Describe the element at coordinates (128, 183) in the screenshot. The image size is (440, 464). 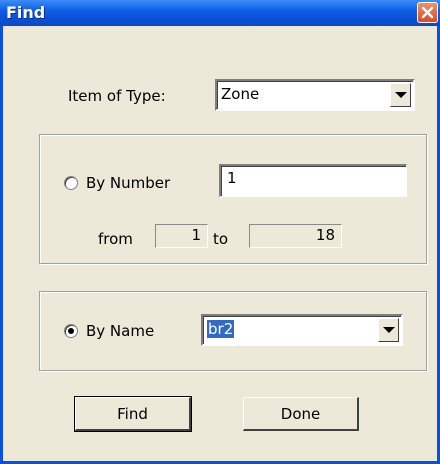
I see `by-number-label: By Number` at that location.